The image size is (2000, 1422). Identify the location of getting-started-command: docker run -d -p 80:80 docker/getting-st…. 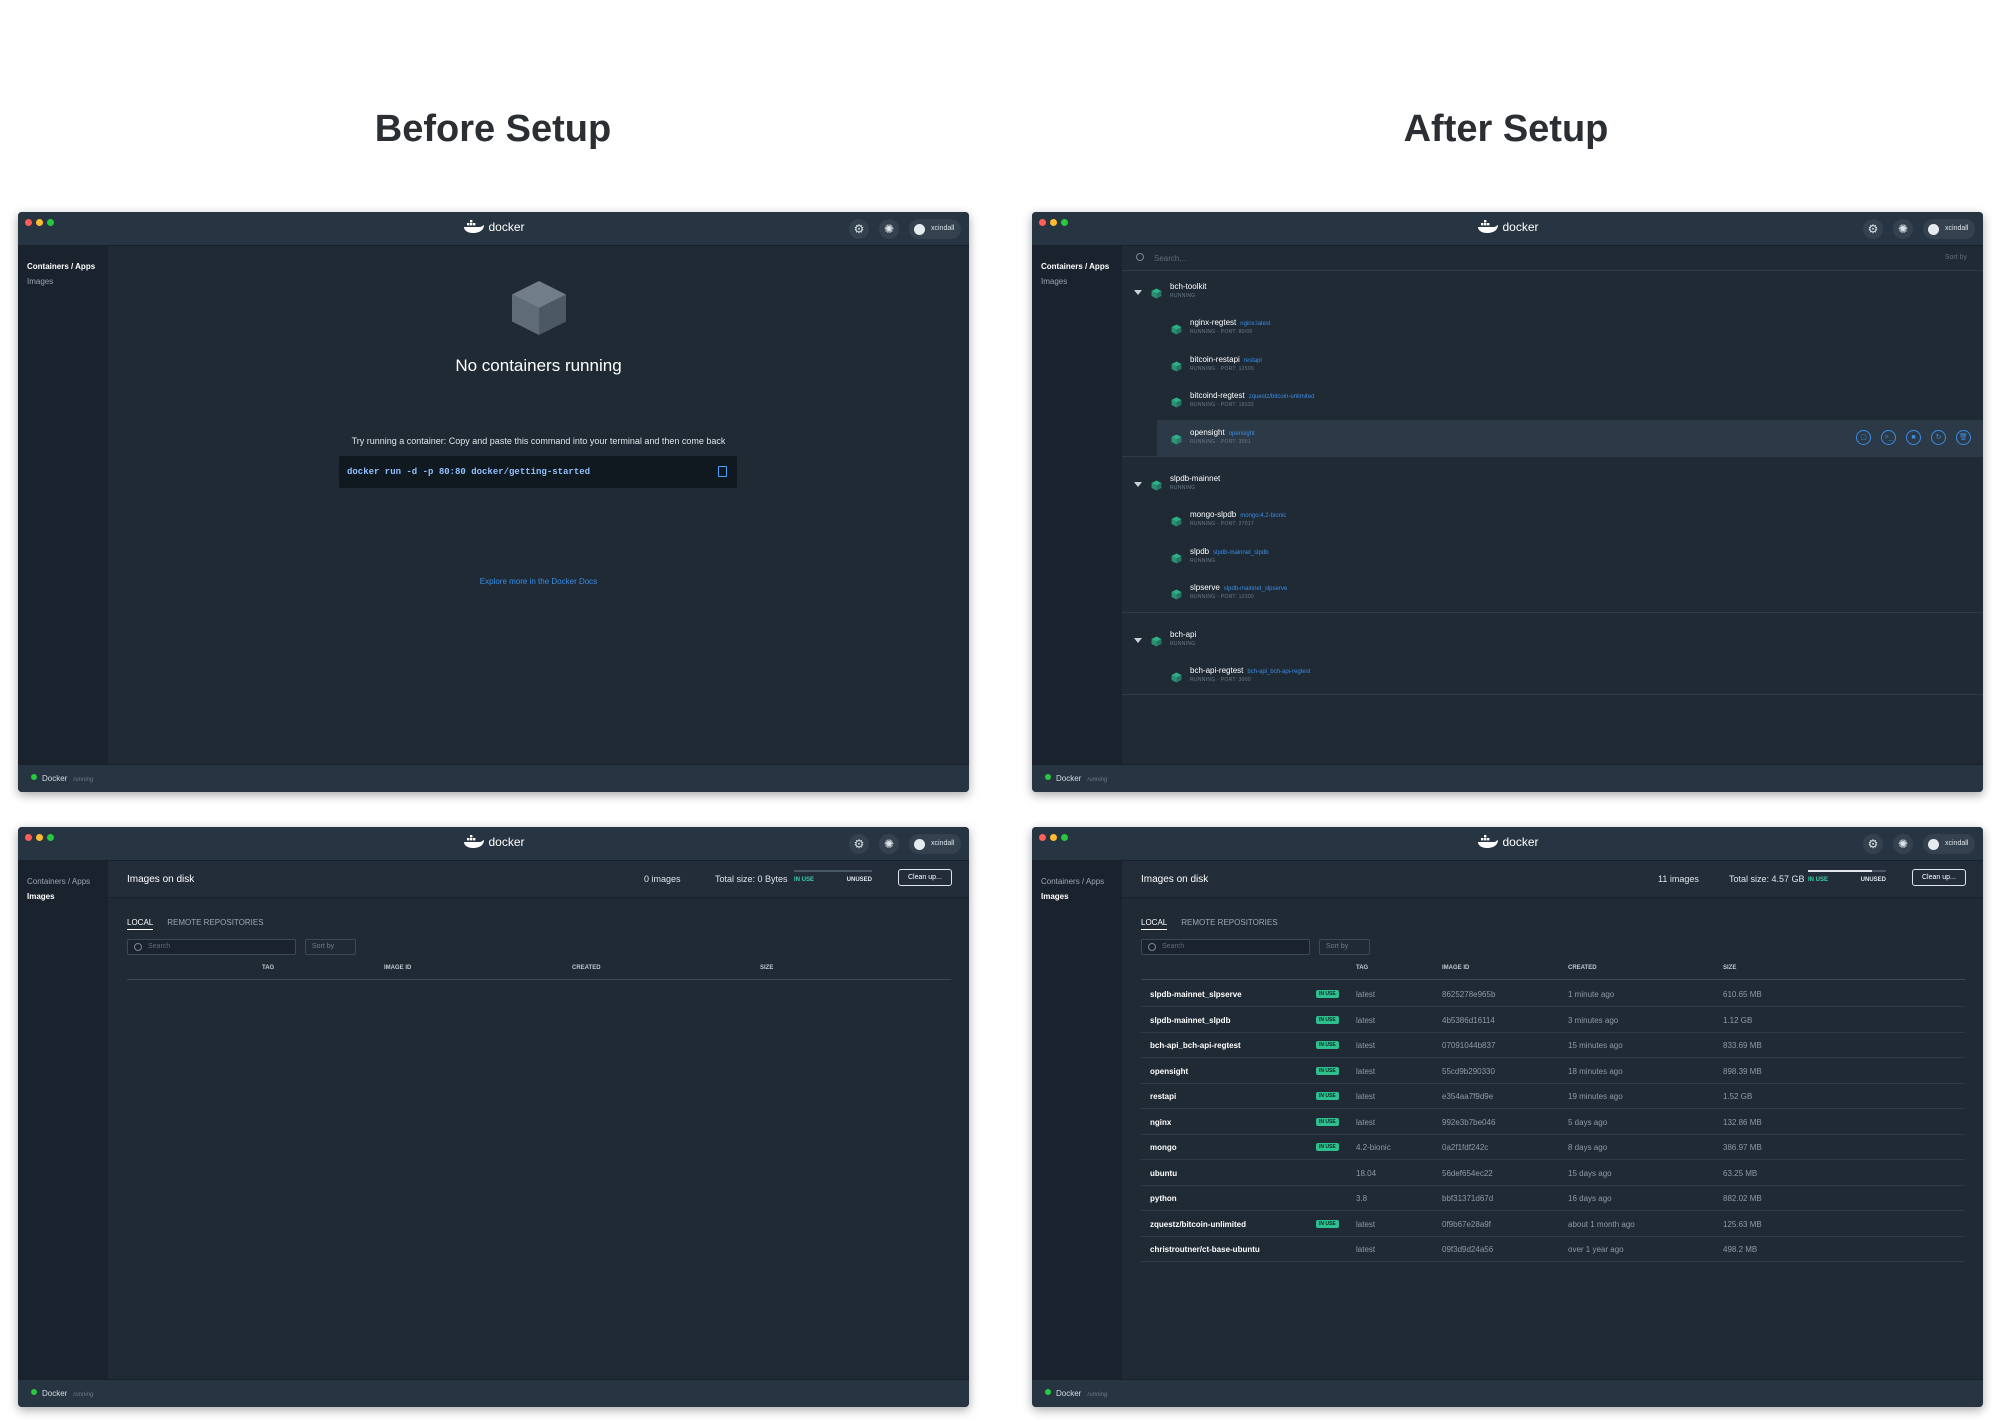
(538, 472).